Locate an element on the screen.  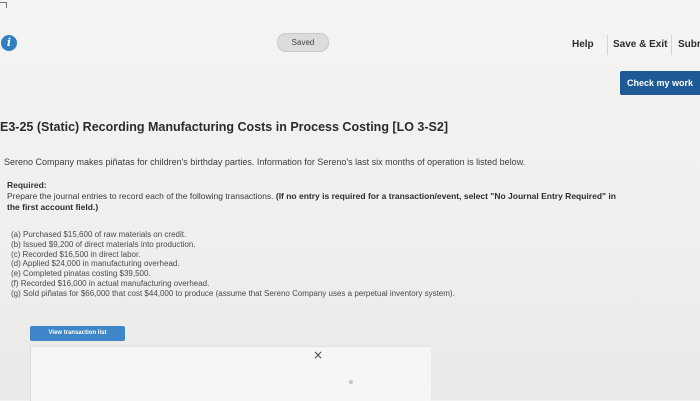
journal-entry-panel is located at coordinates (230, 373).